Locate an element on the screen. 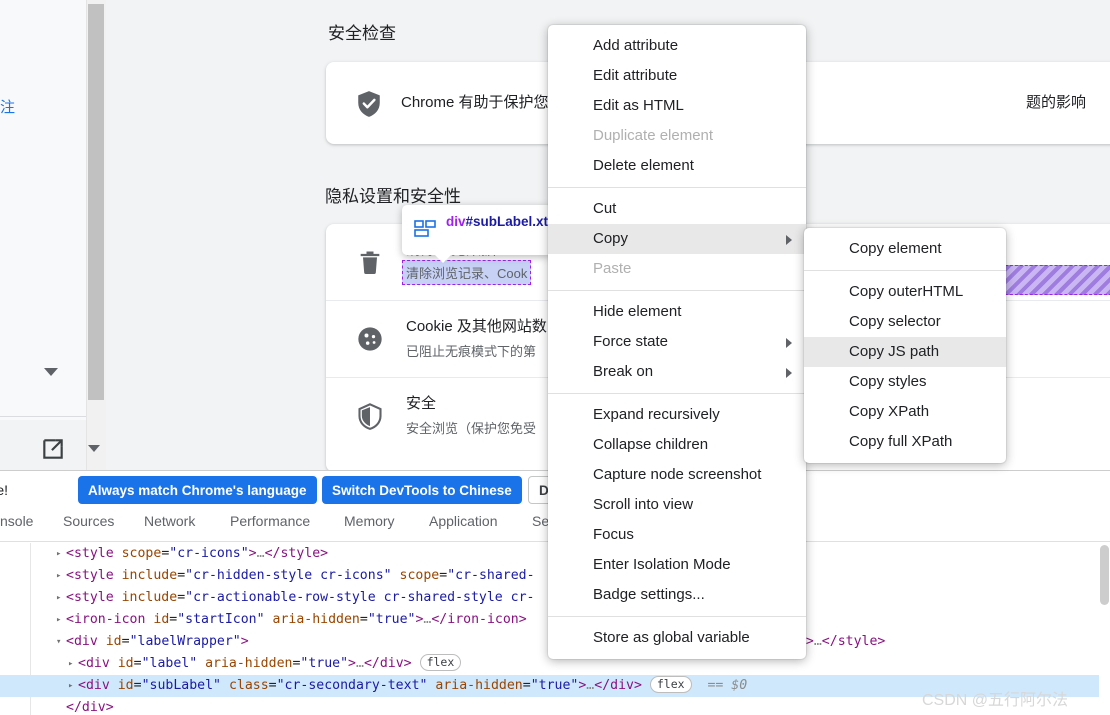 Image resolution: width=1110 pixels, height=715 pixels. shield-check-icon is located at coordinates (369, 104).